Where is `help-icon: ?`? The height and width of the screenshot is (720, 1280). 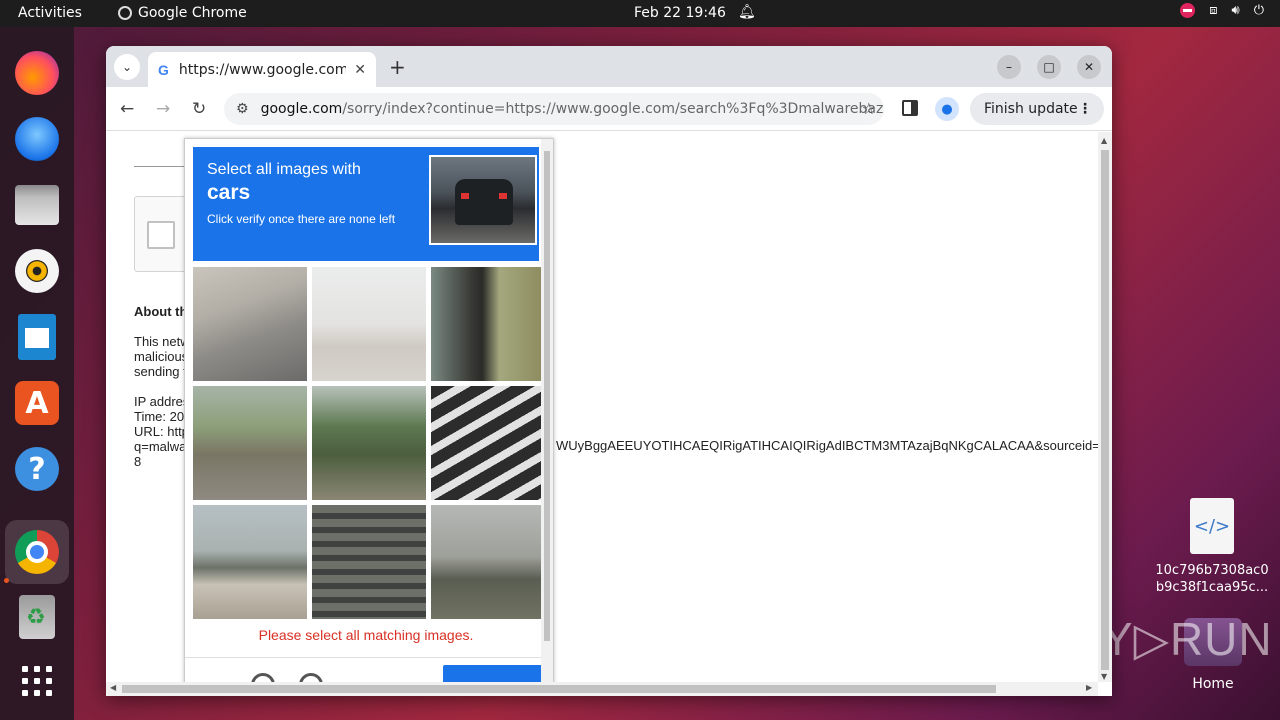
help-icon: ? is located at coordinates (37, 469).